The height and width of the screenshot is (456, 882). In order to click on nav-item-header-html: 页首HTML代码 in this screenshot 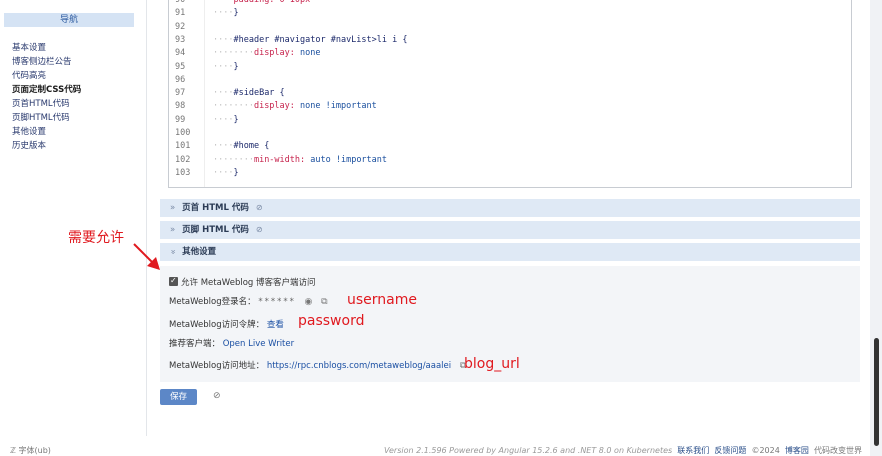, I will do `click(46, 104)`.